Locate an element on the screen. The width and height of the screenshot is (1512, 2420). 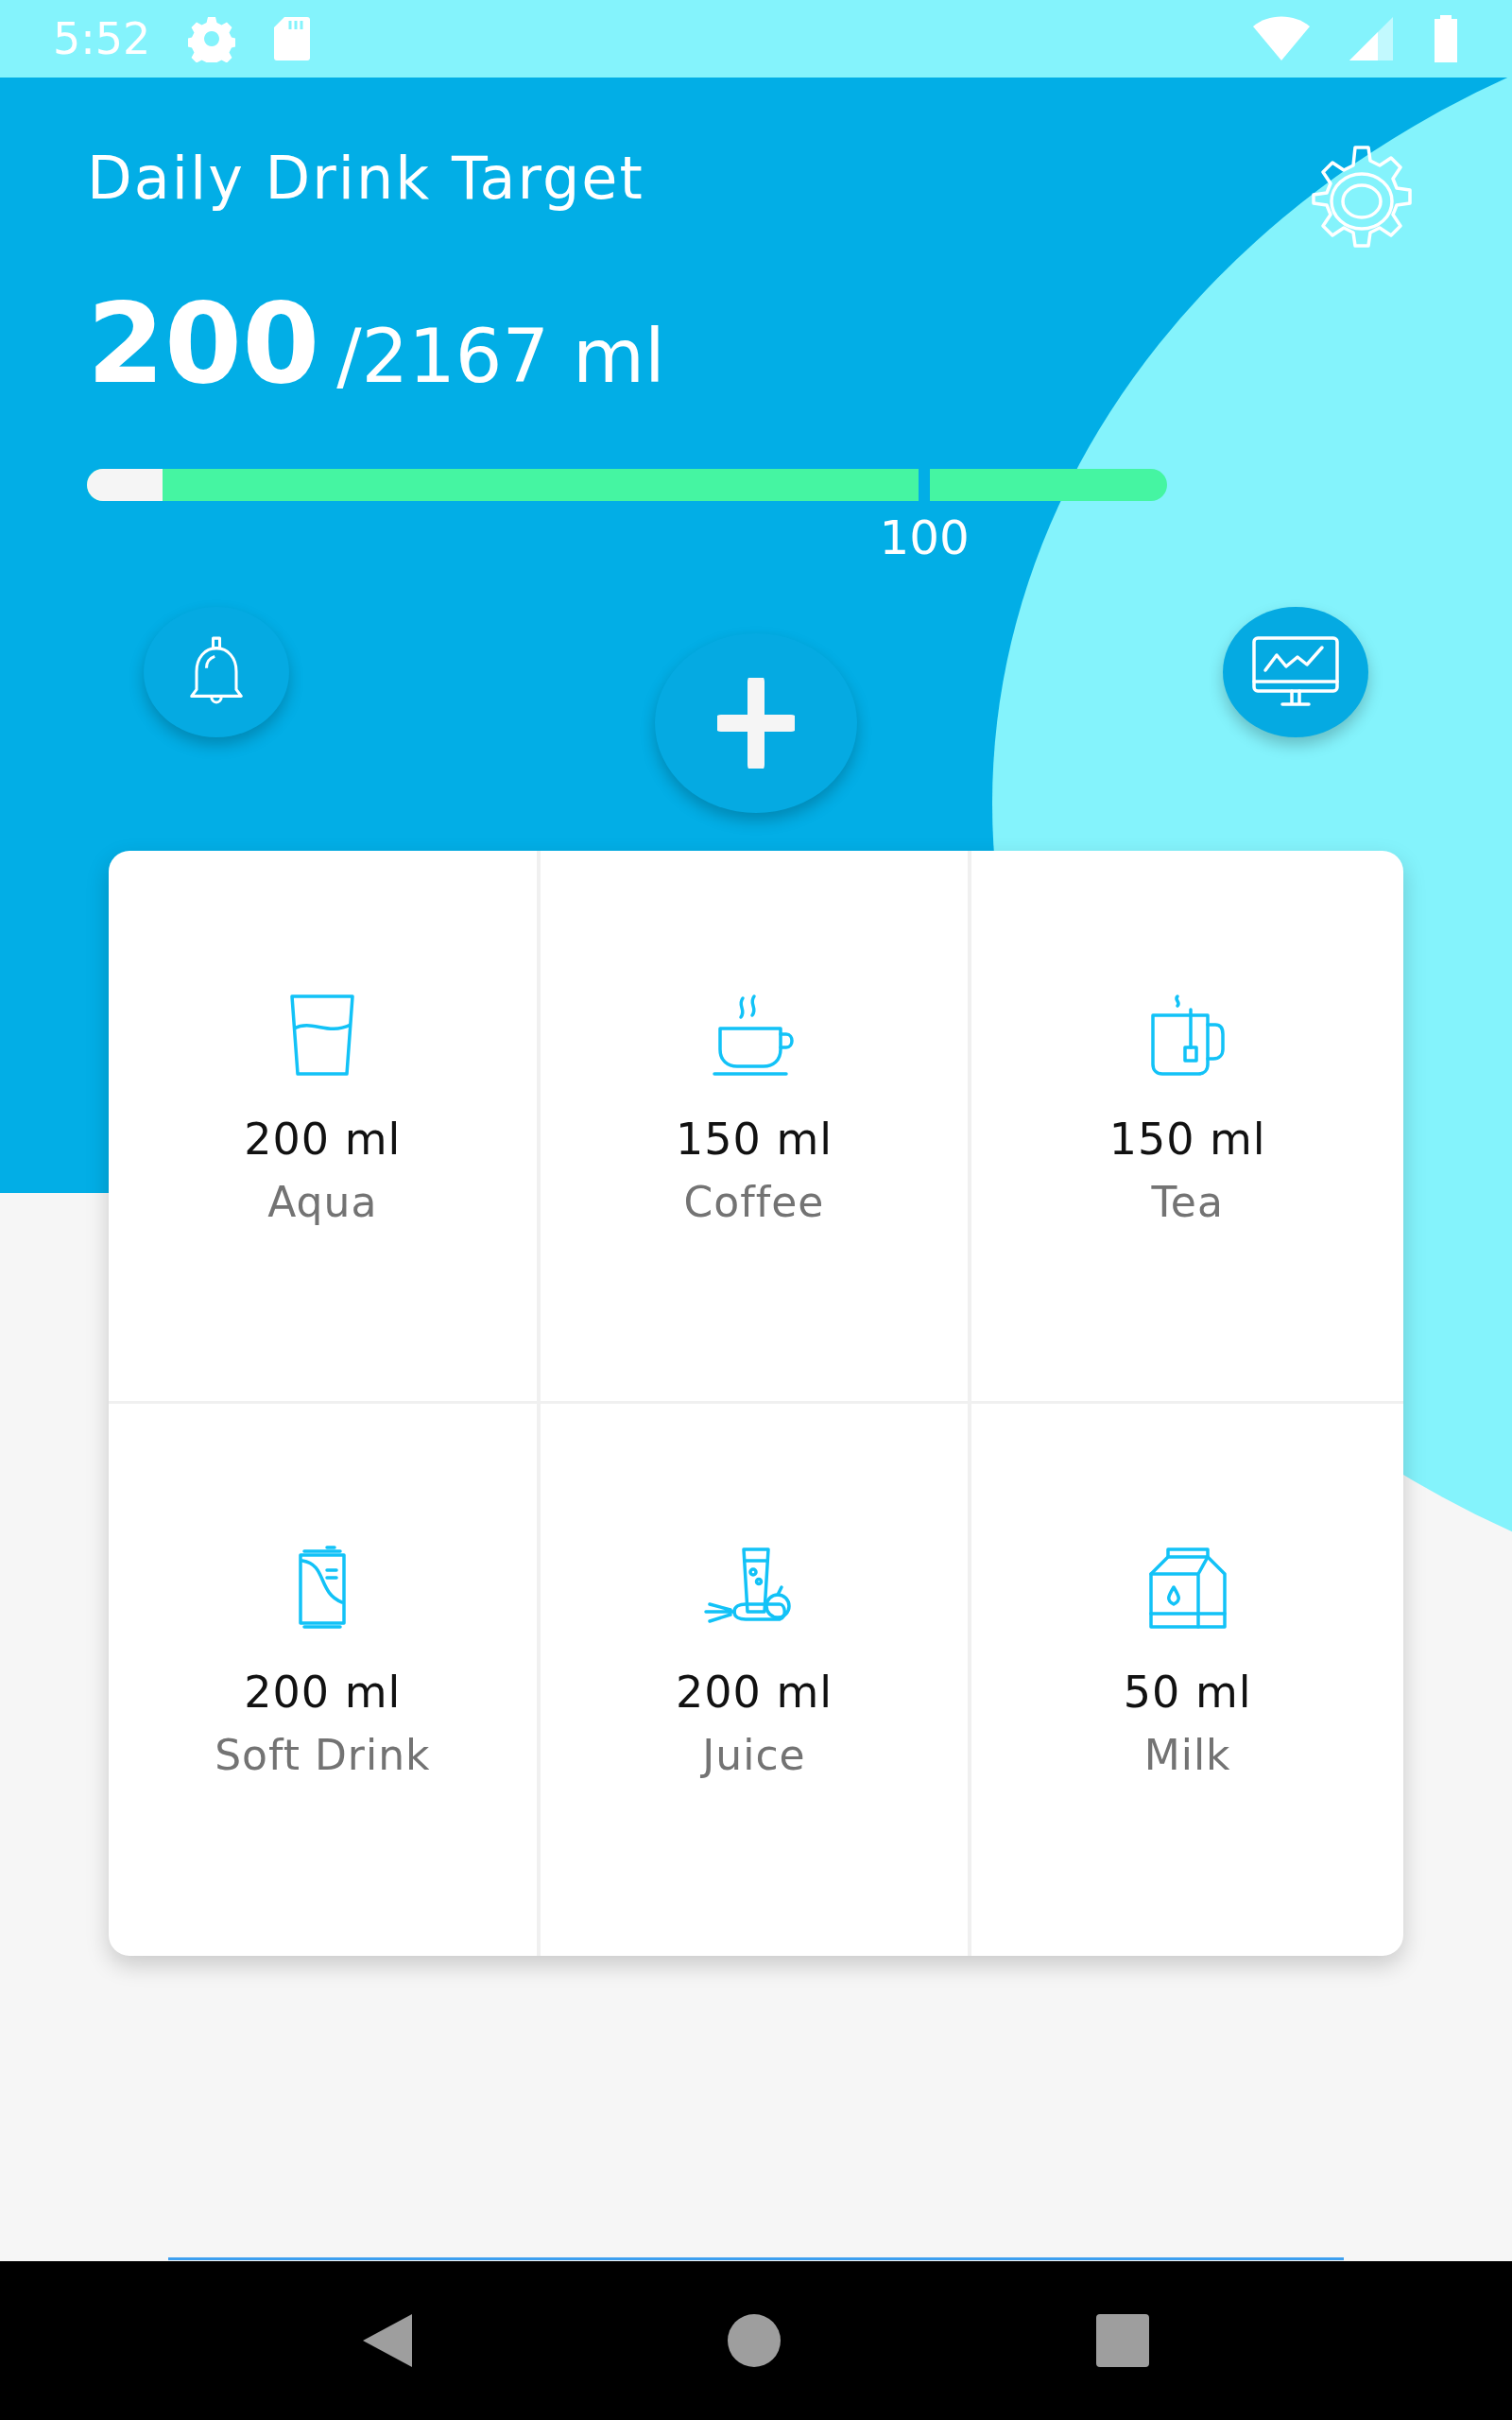
drink-name: Tea is located at coordinates (1187, 1202).